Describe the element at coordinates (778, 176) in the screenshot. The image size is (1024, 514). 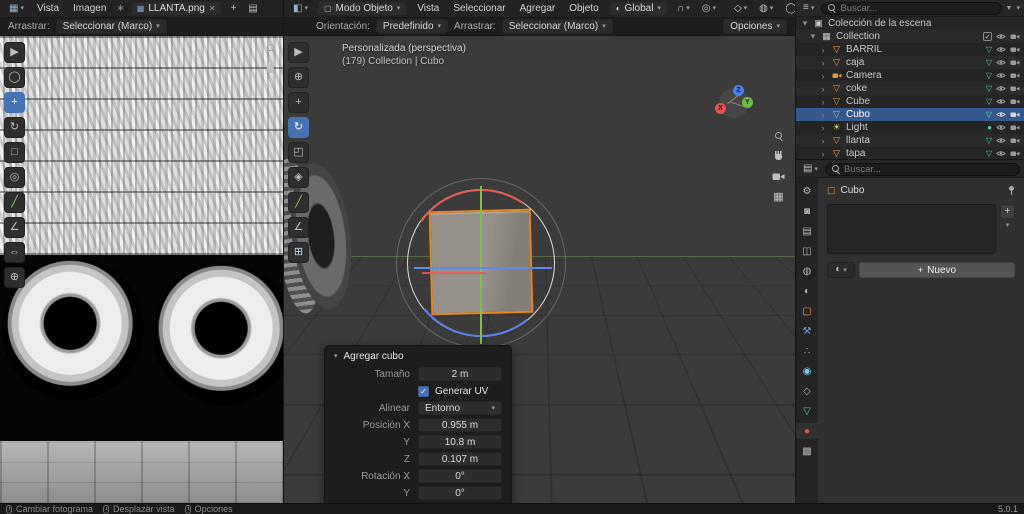
I see `camera-view-icon` at that location.